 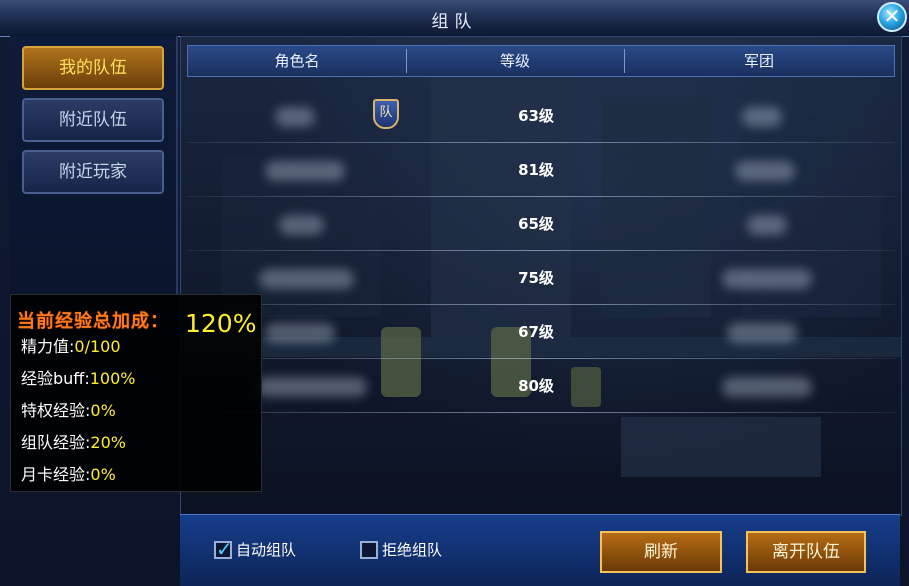 I want to click on auto-team-label: 自动组队, so click(x=266, y=549).